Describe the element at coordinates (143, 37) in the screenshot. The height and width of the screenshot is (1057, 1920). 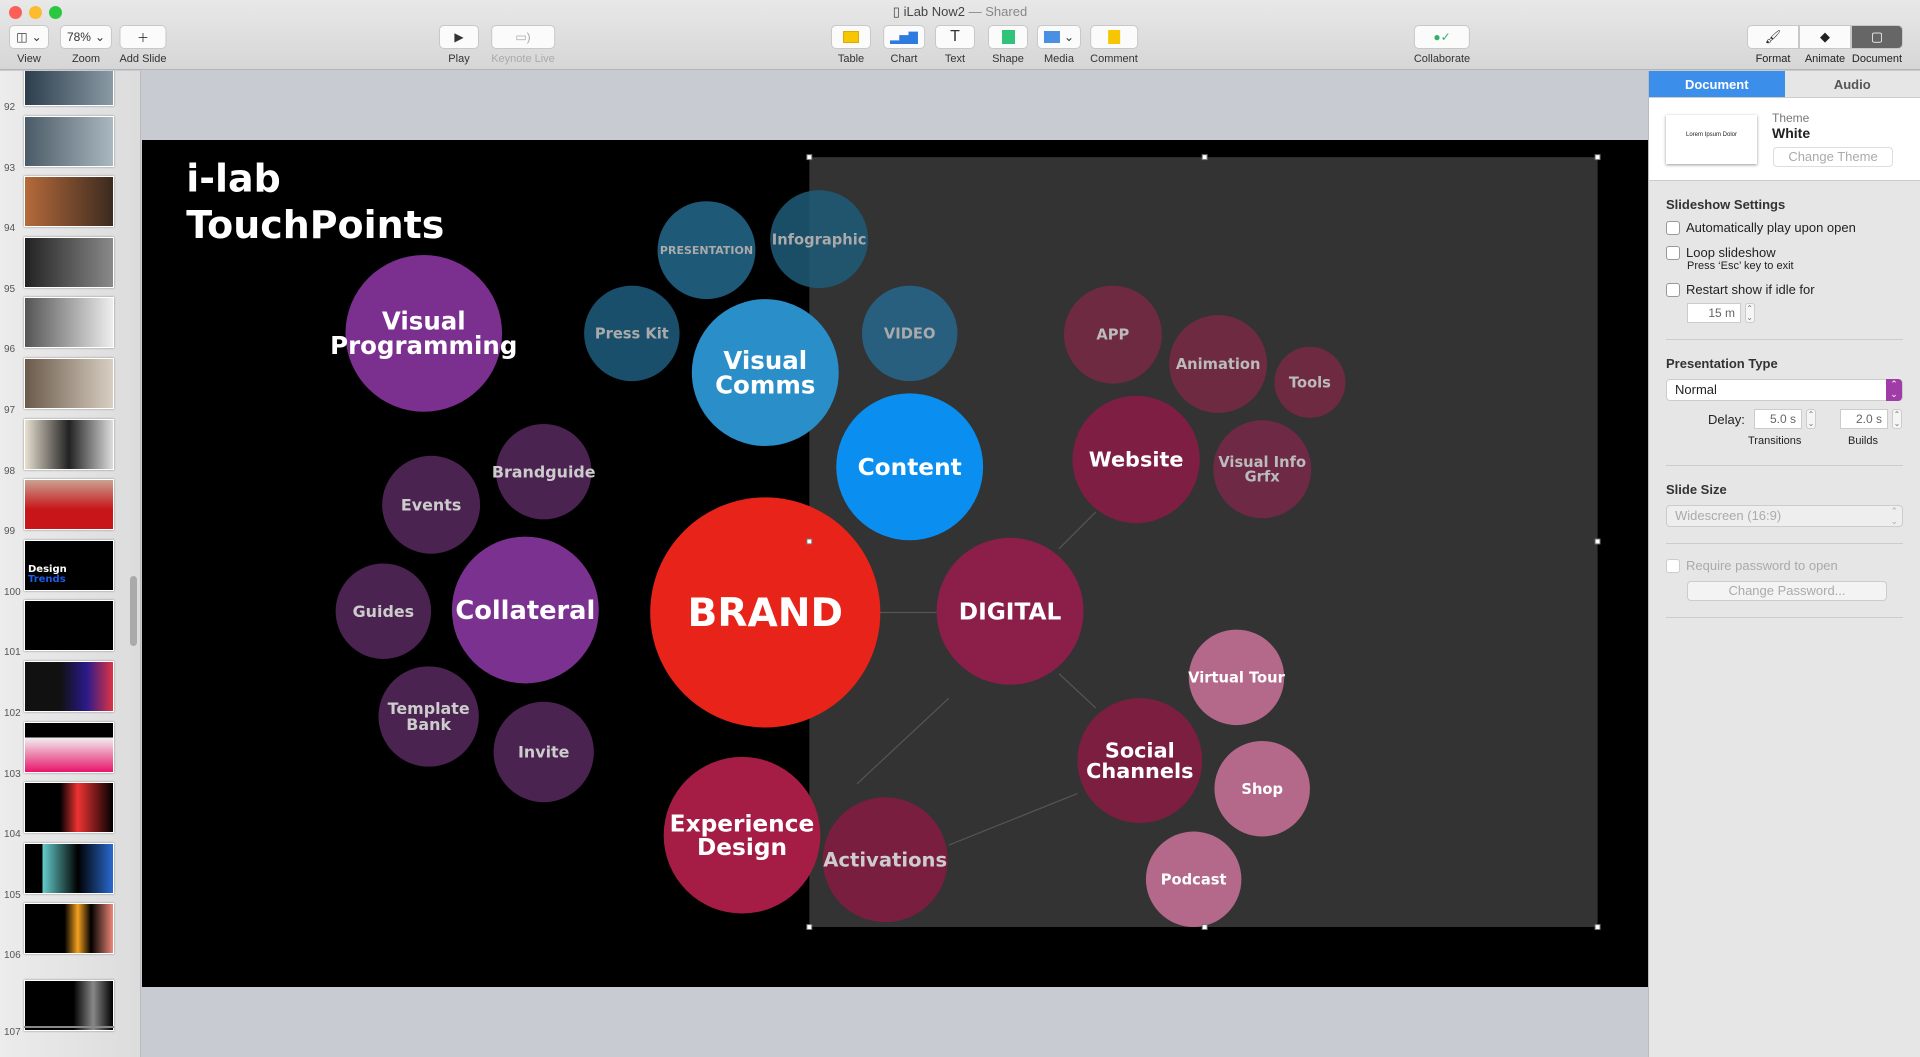
I see `plus-icon: ＋` at that location.